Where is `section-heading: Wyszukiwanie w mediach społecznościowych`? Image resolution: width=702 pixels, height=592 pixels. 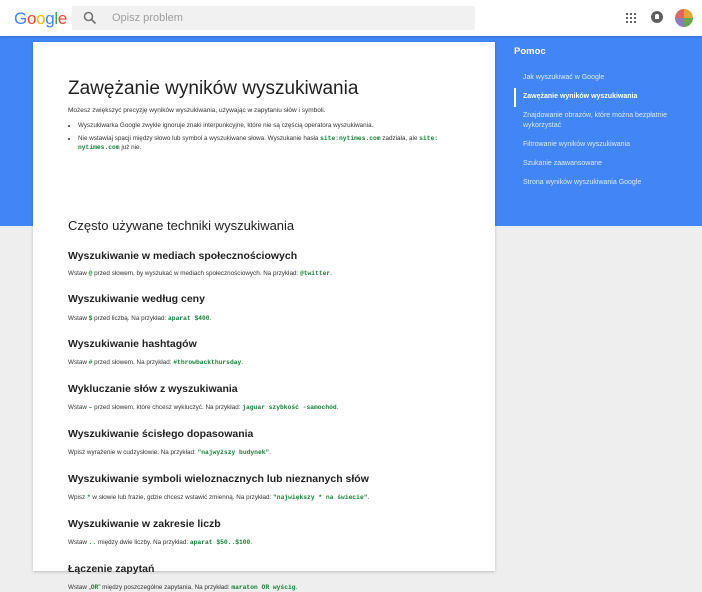 section-heading: Wyszukiwanie w mediach społecznościowych is located at coordinates (183, 256).